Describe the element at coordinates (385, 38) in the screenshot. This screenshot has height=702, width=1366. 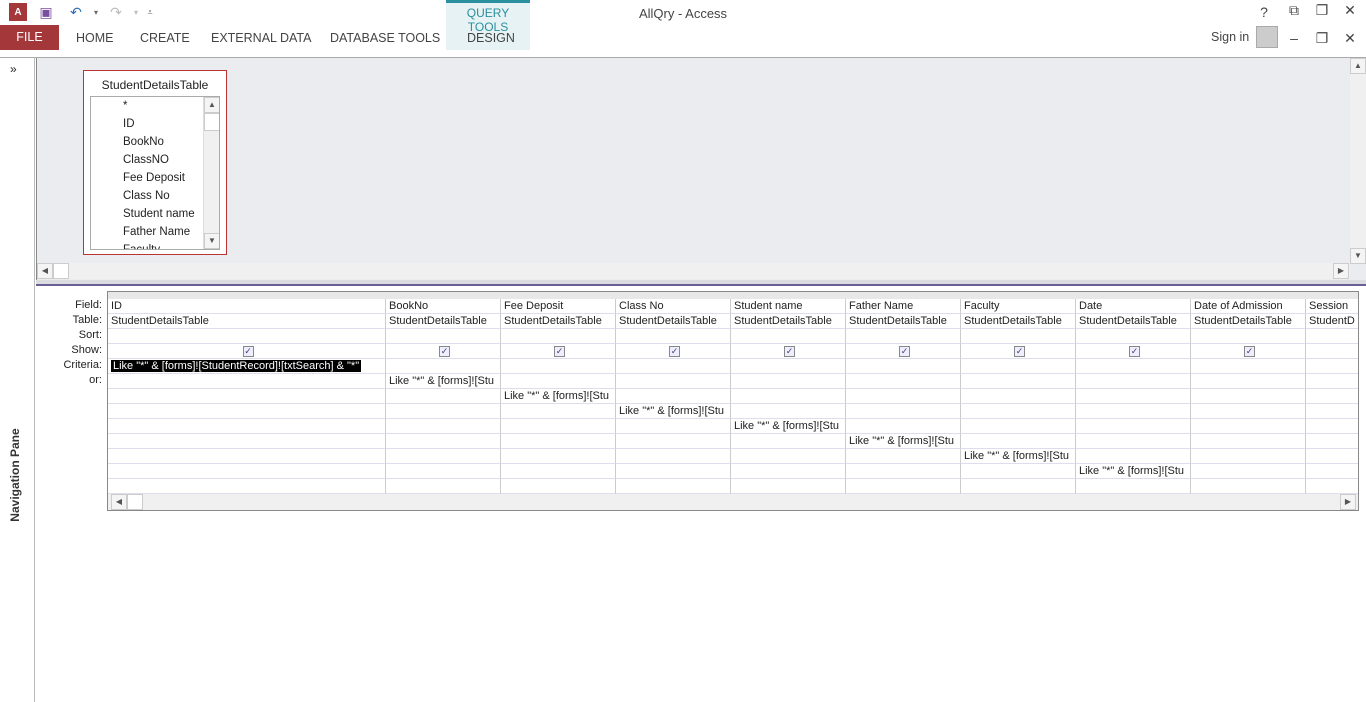
I see `tab-database-tools: DATABASE TOOLS` at that location.